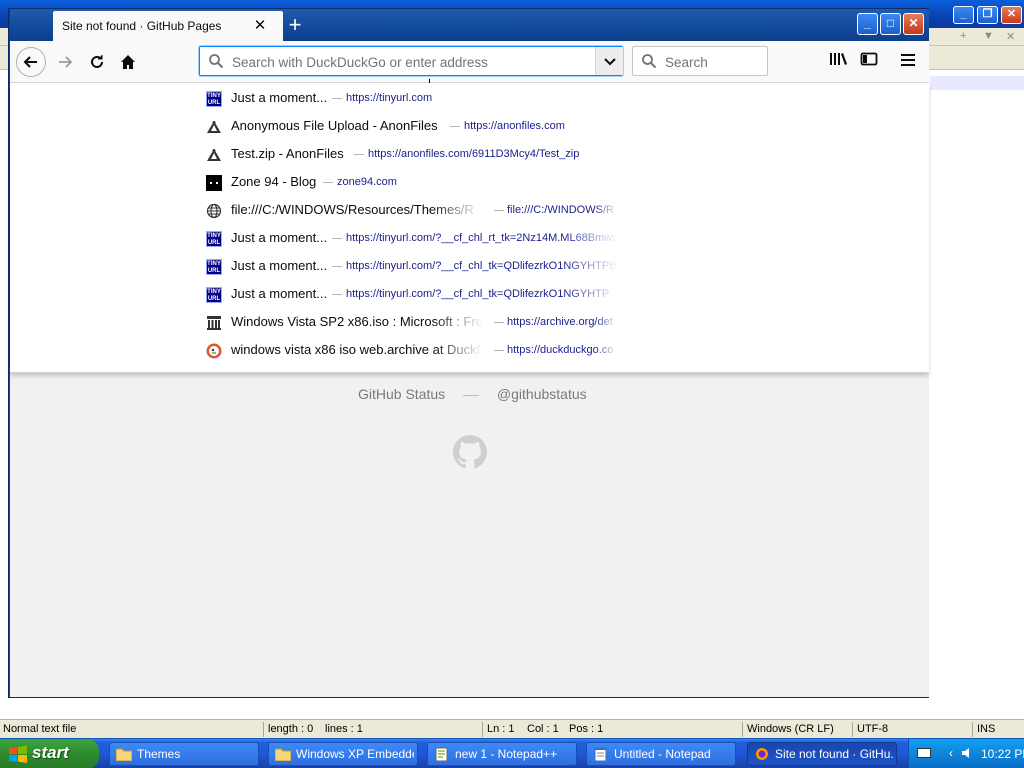  What do you see at coordinates (214, 211) in the screenshot?
I see `globe-icon` at bounding box center [214, 211].